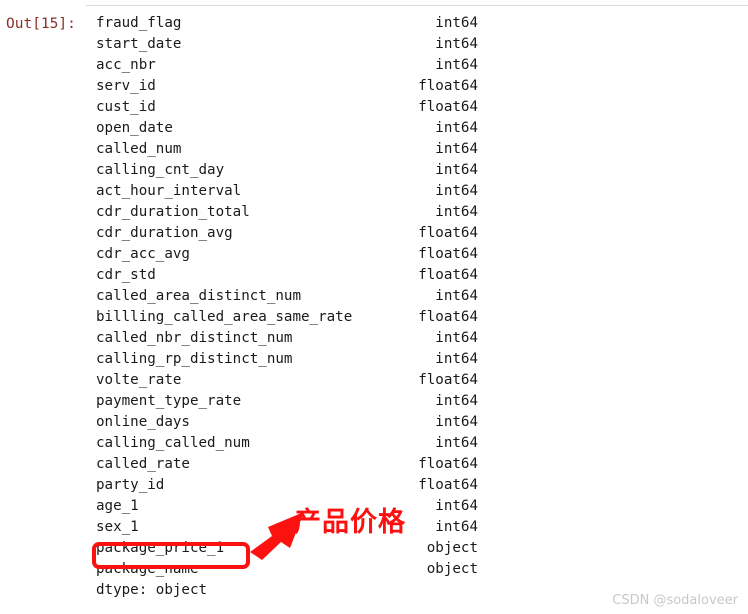 This screenshot has width=748, height=614. I want to click on dtype-row: fraud_flag int64, so click(287, 23).